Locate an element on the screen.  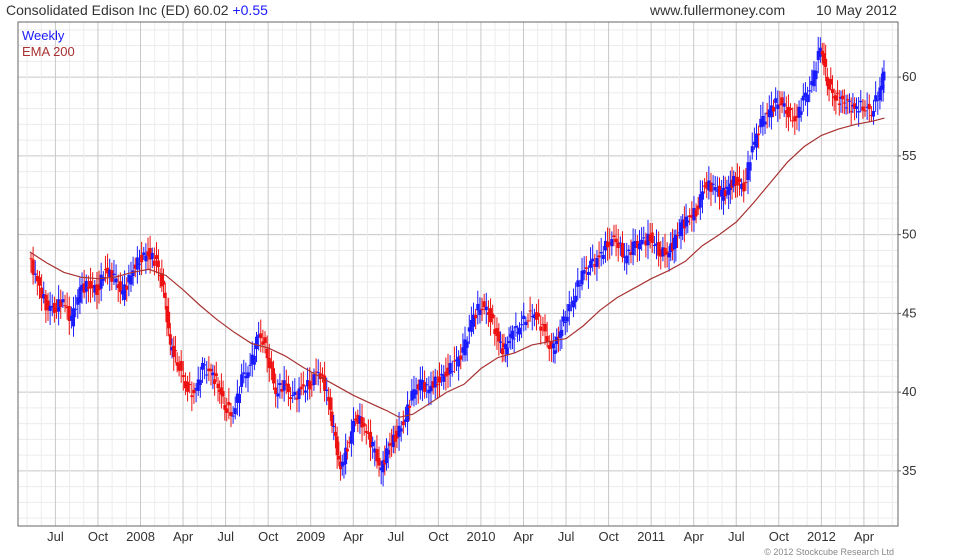
x-tick-label: Apr is located at coordinates (864, 536).